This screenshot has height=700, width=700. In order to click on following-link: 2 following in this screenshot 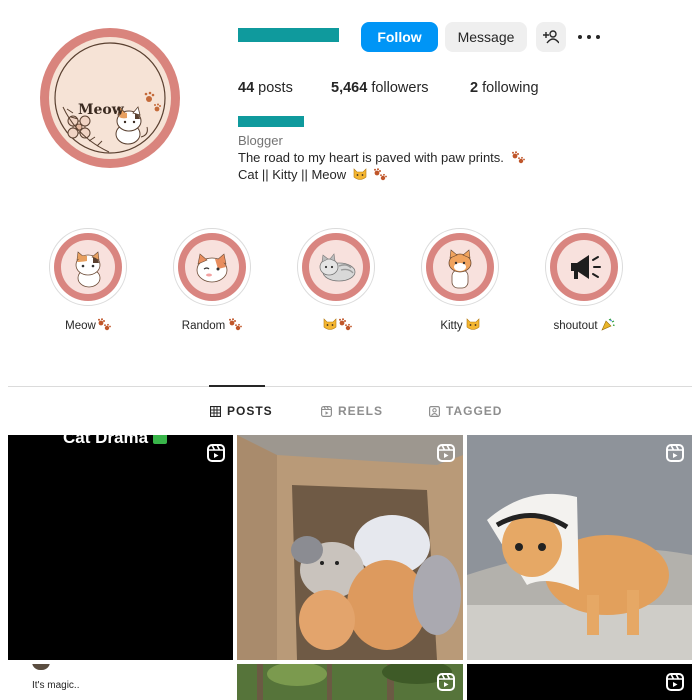, I will do `click(504, 88)`.